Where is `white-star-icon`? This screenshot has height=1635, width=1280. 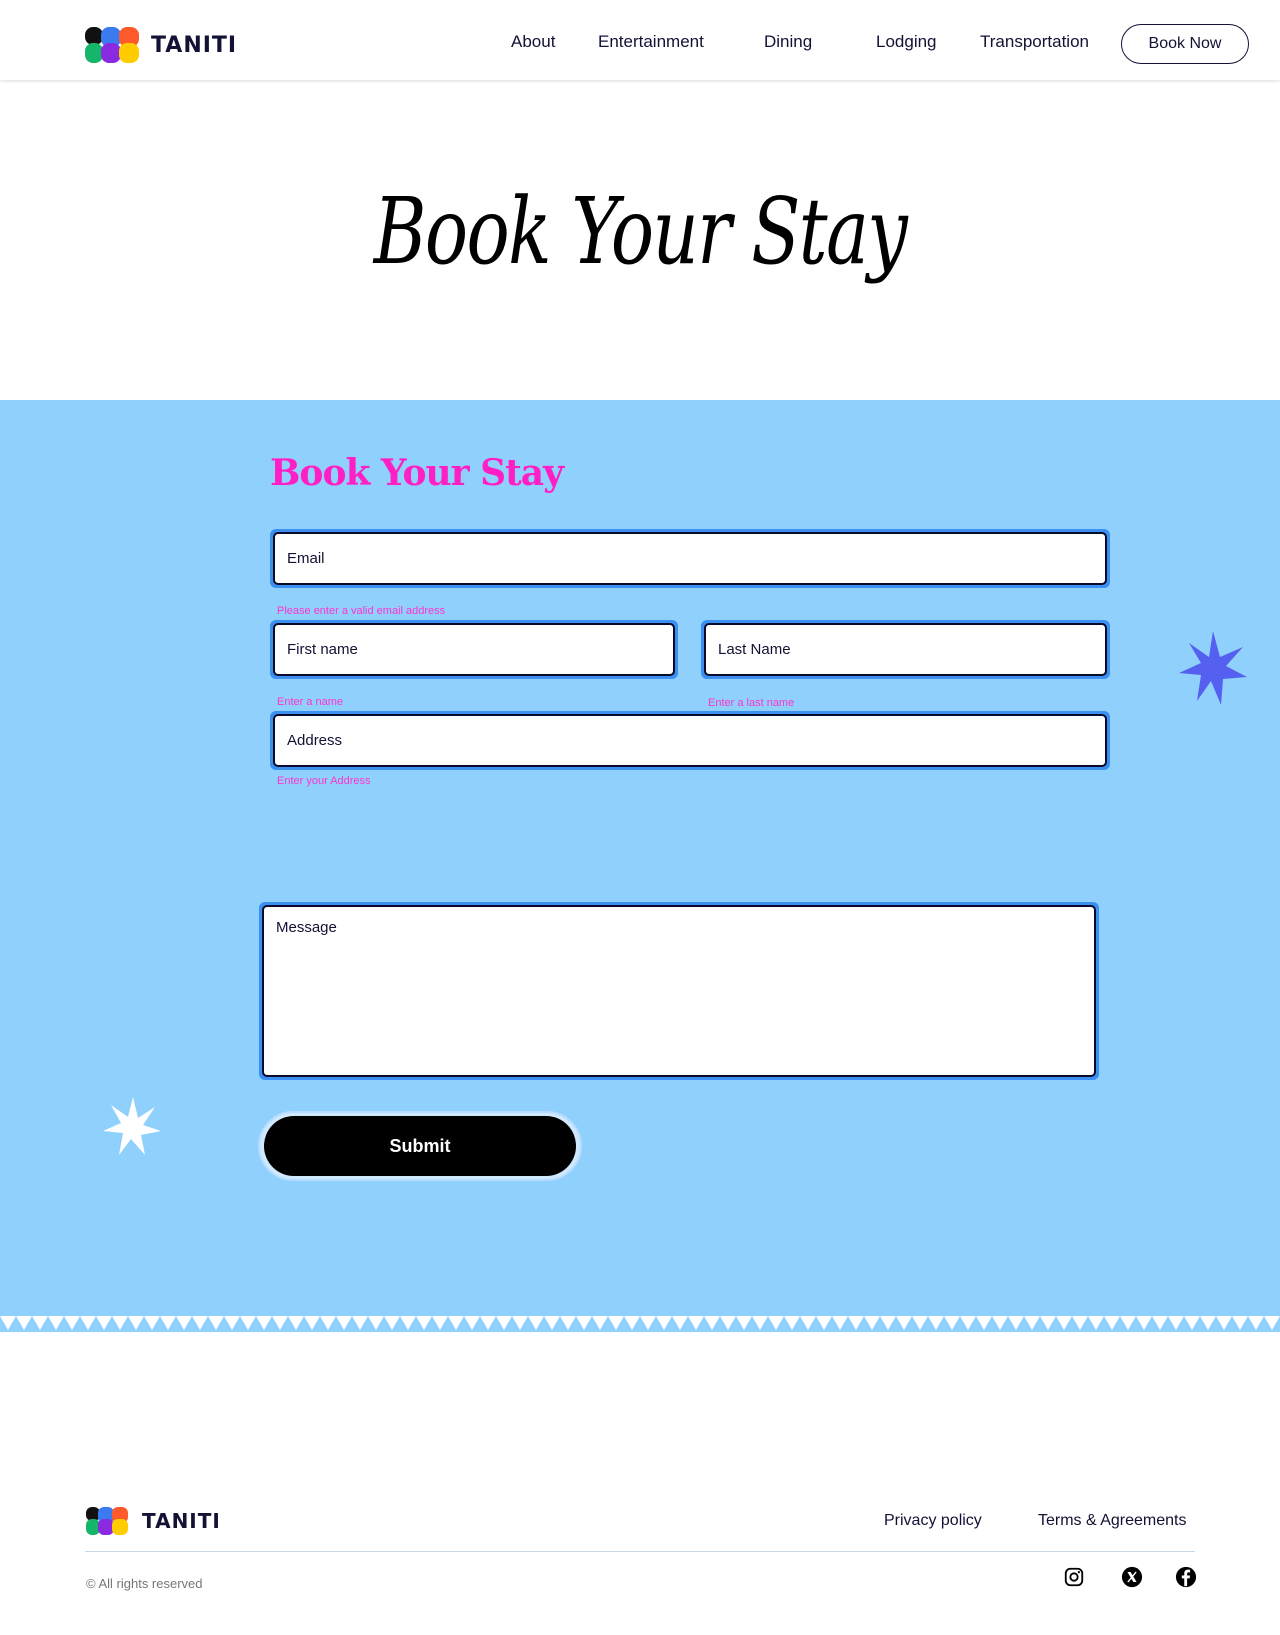
white-star-icon is located at coordinates (132, 1126).